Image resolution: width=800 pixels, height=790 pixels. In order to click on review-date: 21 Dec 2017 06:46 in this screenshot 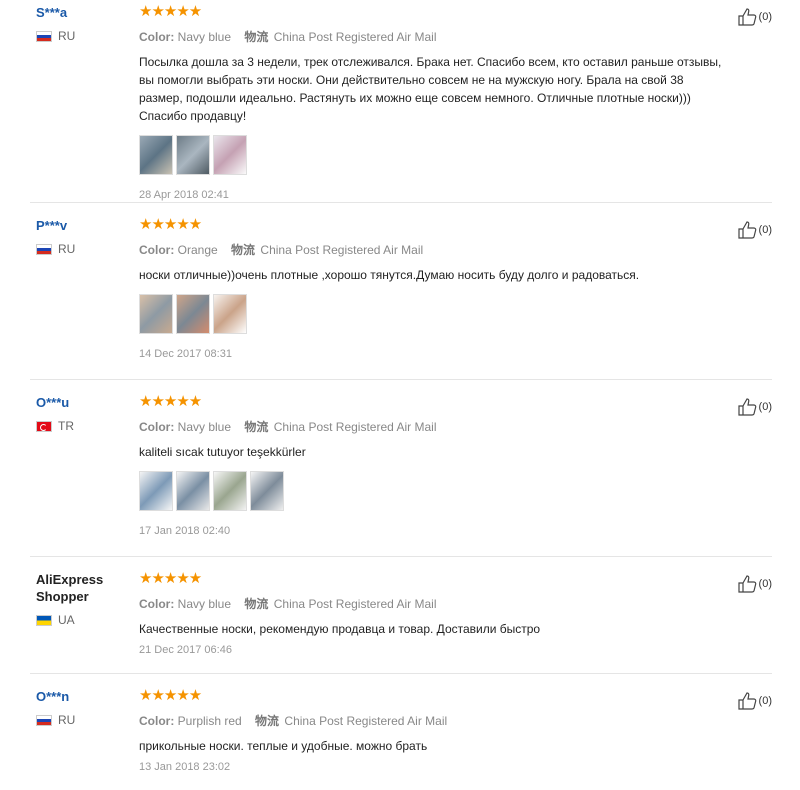, I will do `click(185, 650)`.